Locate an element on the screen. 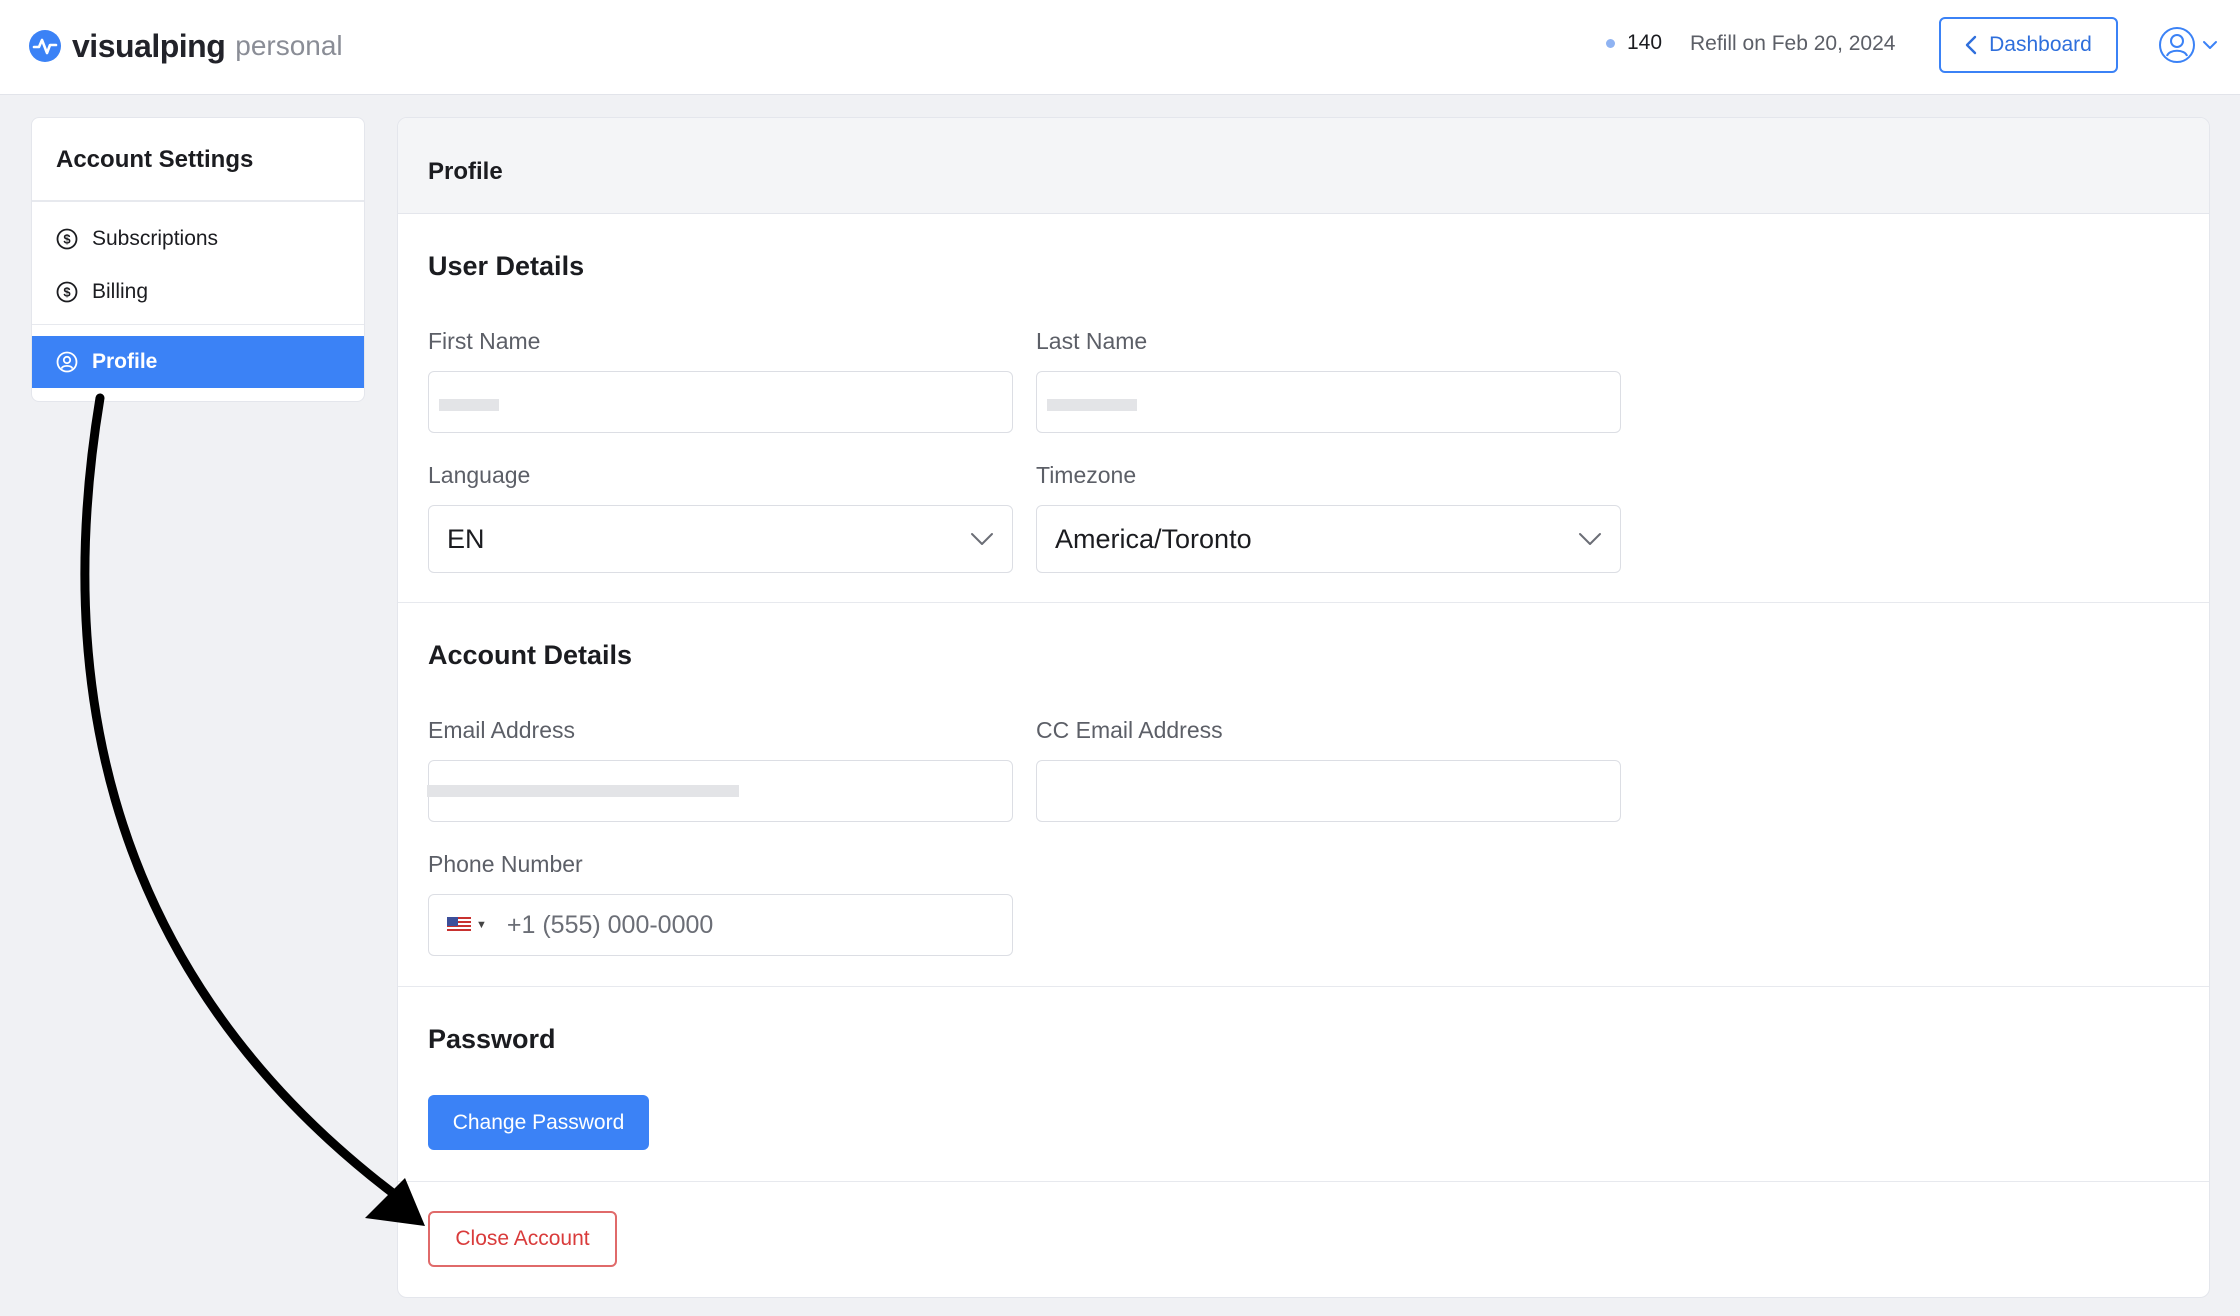 This screenshot has width=2240, height=1316. sidebar-item-label: Billing is located at coordinates (120, 291).